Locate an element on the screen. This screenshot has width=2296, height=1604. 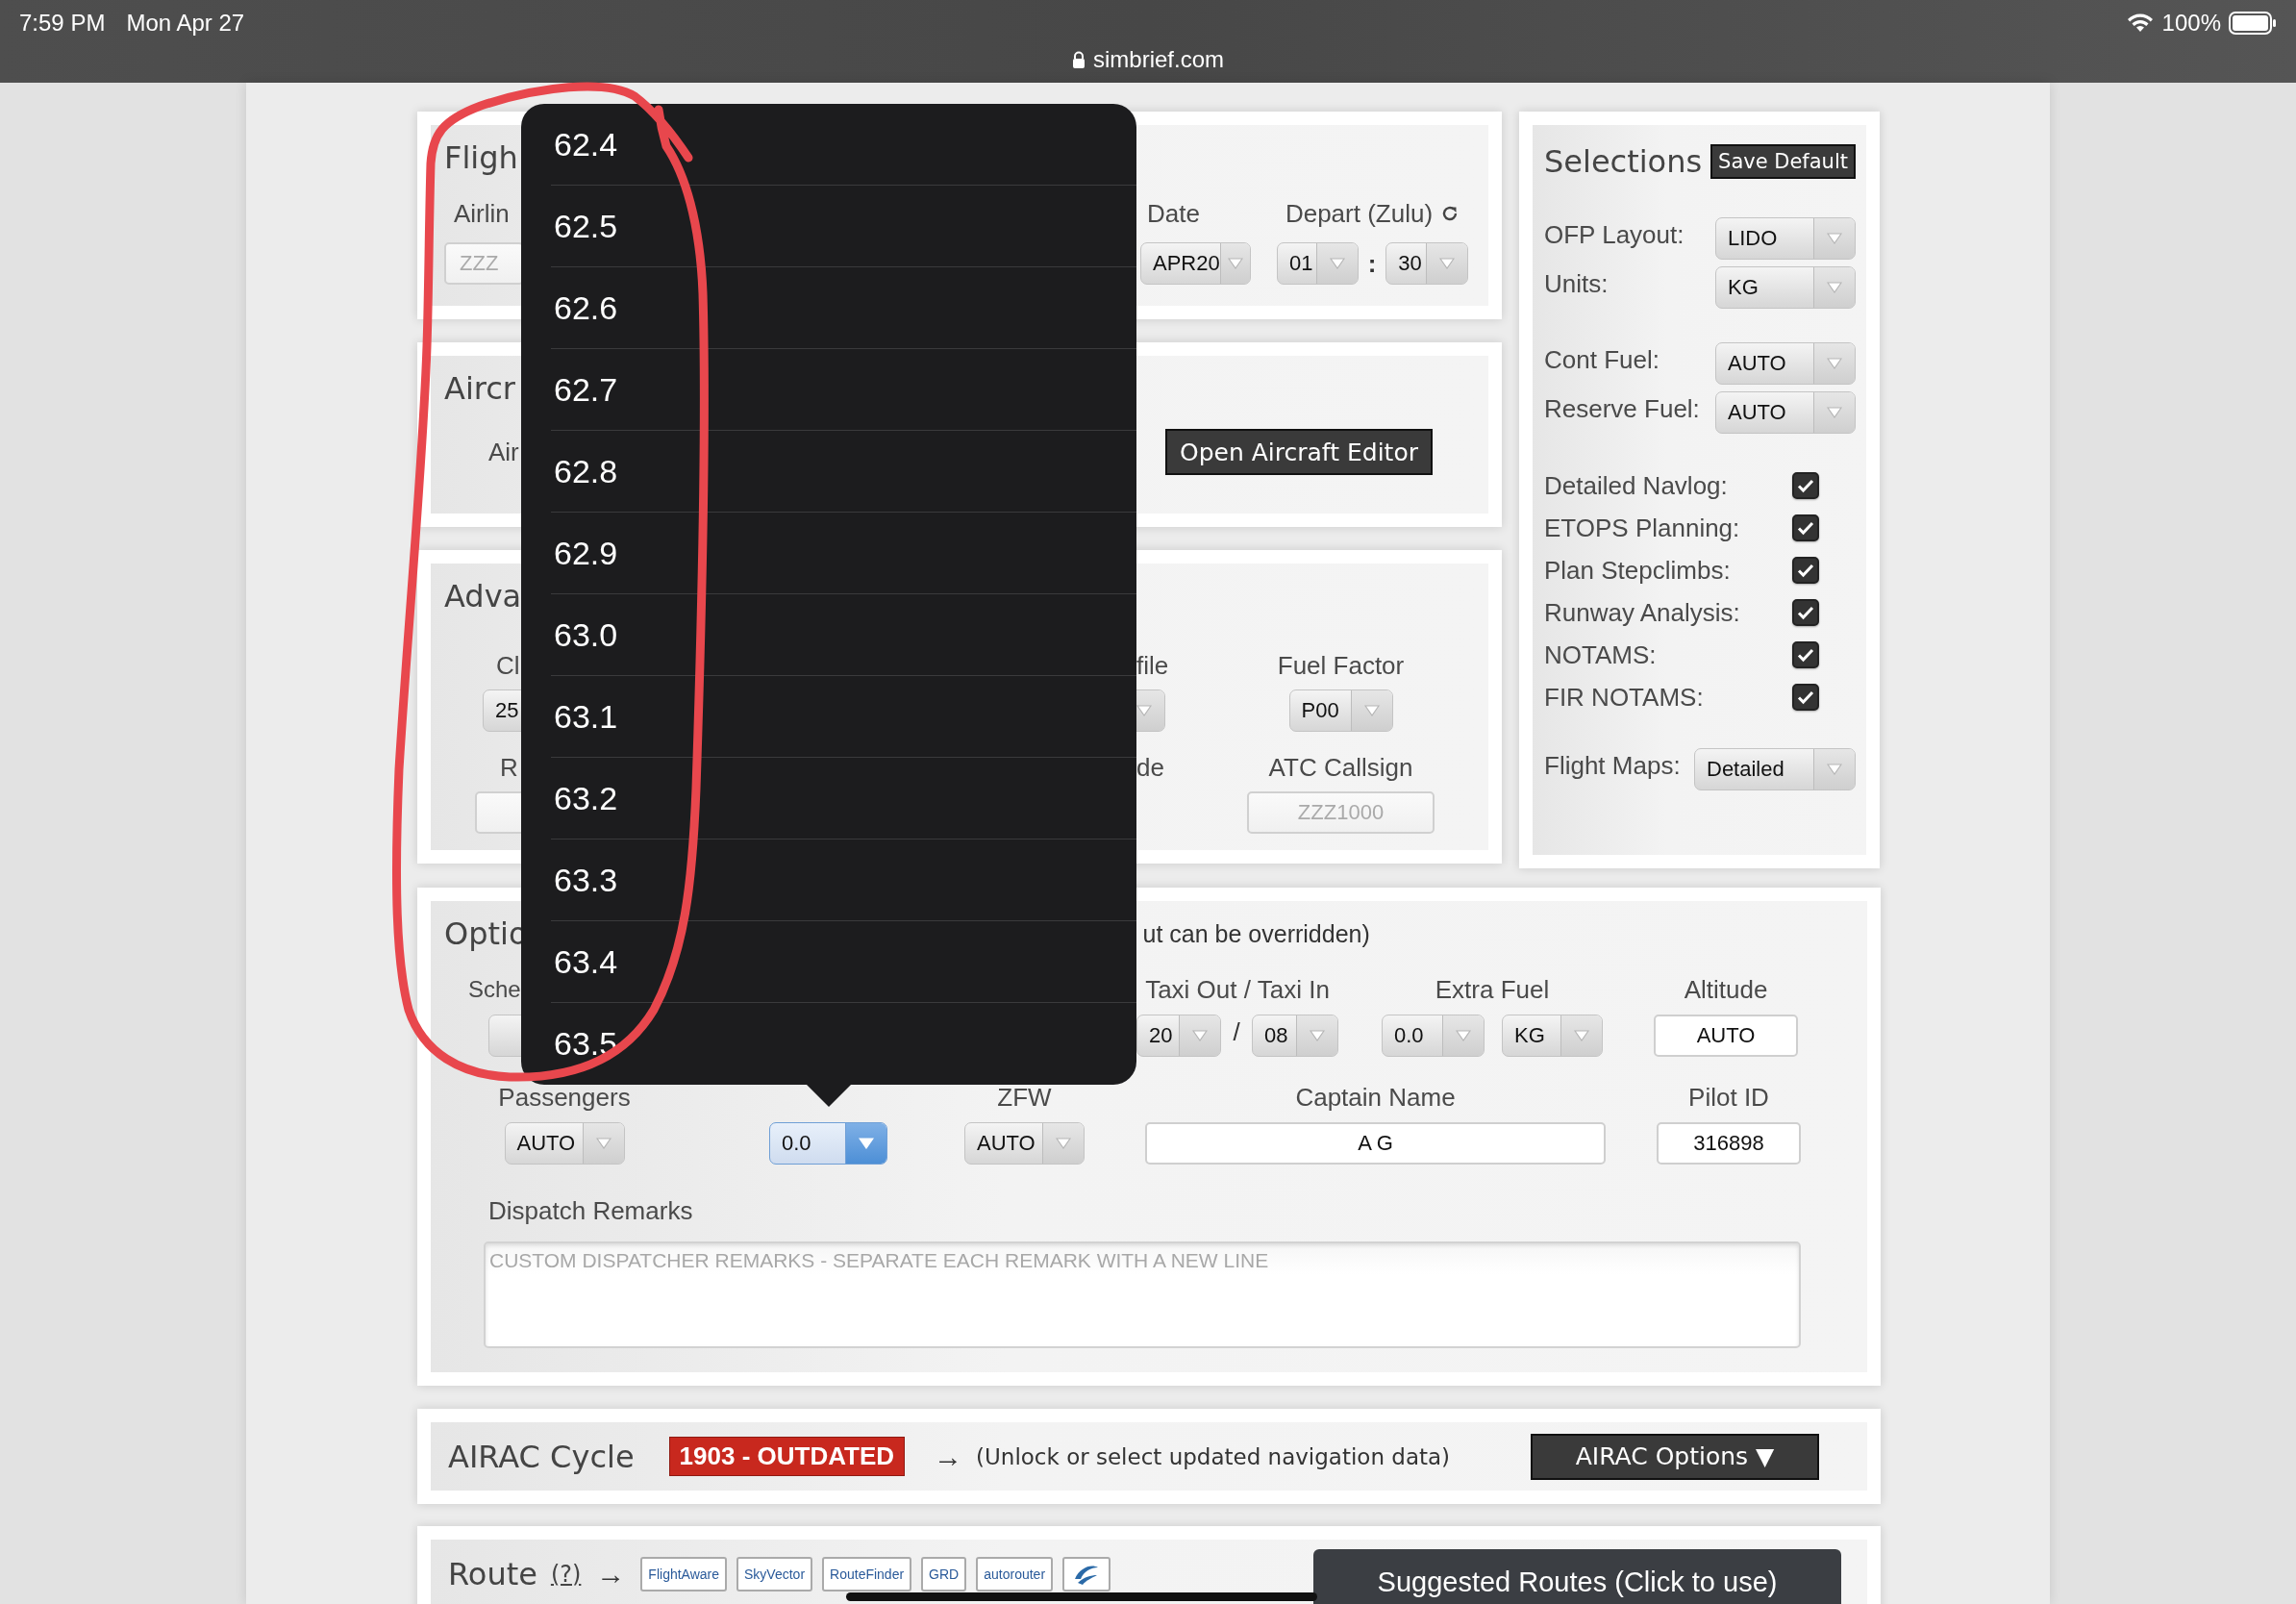
field-label: Cont Fuel: is located at coordinates (1602, 360).